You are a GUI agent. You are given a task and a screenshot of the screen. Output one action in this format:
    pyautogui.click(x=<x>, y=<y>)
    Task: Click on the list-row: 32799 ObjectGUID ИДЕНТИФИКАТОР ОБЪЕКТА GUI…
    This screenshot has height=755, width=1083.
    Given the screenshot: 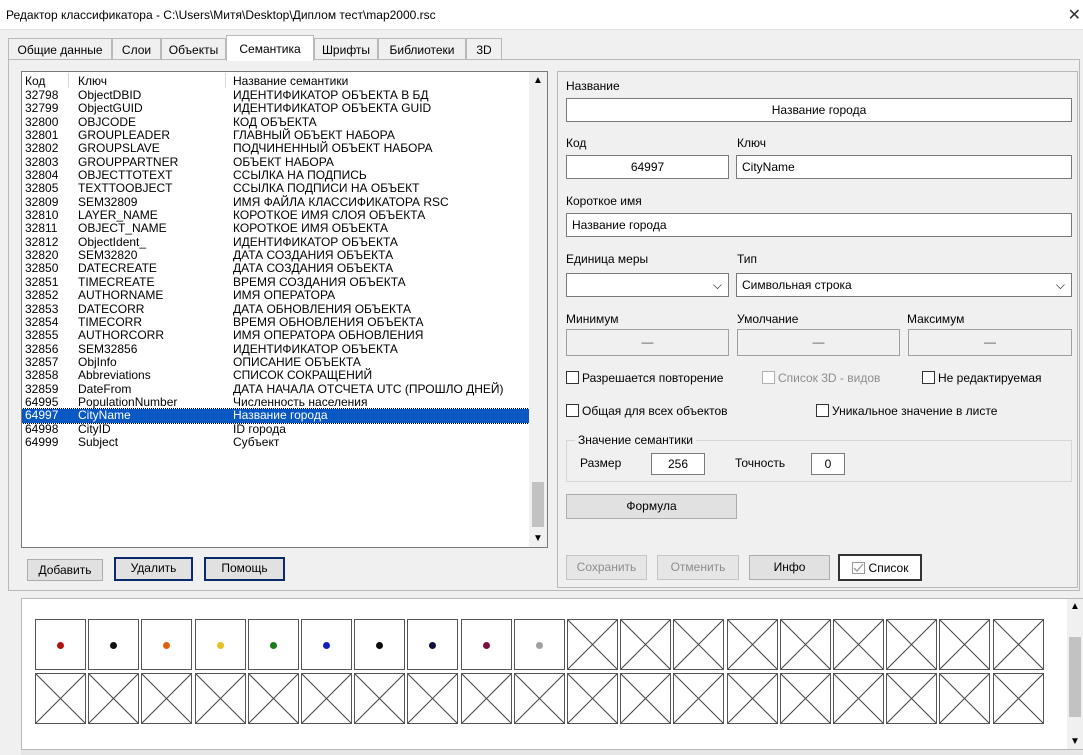 What is the action you would take?
    pyautogui.click(x=275, y=108)
    